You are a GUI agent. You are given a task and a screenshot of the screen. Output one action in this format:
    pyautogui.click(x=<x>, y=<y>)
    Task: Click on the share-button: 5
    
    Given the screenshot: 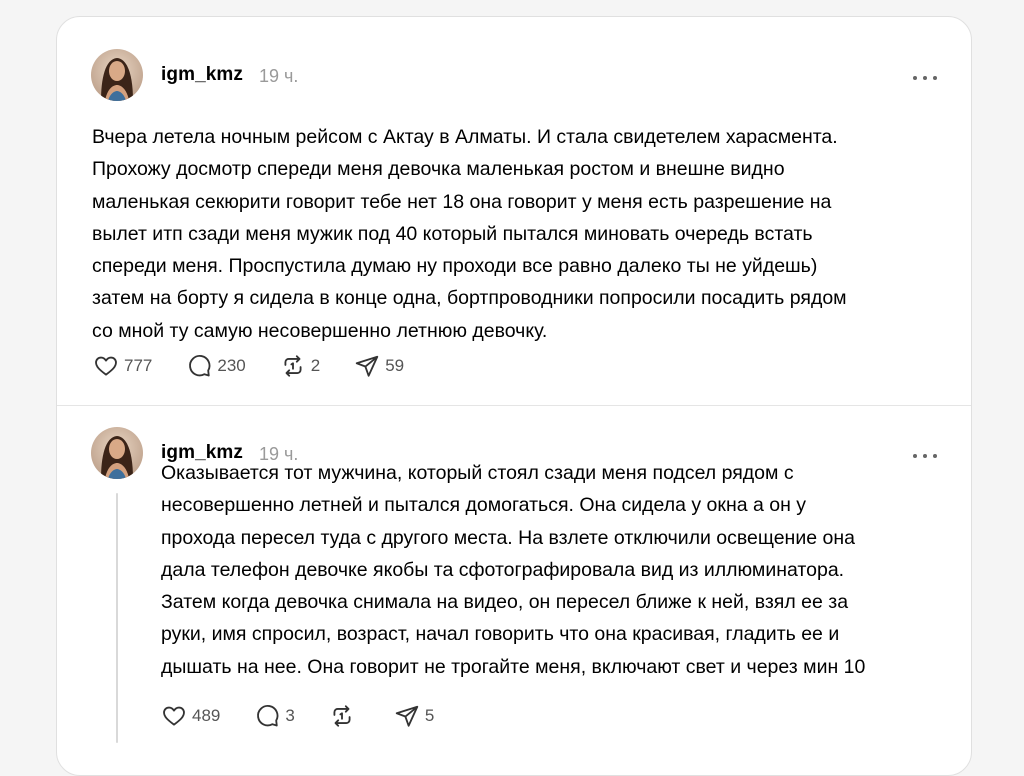 What is the action you would take?
    pyautogui.click(x=414, y=716)
    